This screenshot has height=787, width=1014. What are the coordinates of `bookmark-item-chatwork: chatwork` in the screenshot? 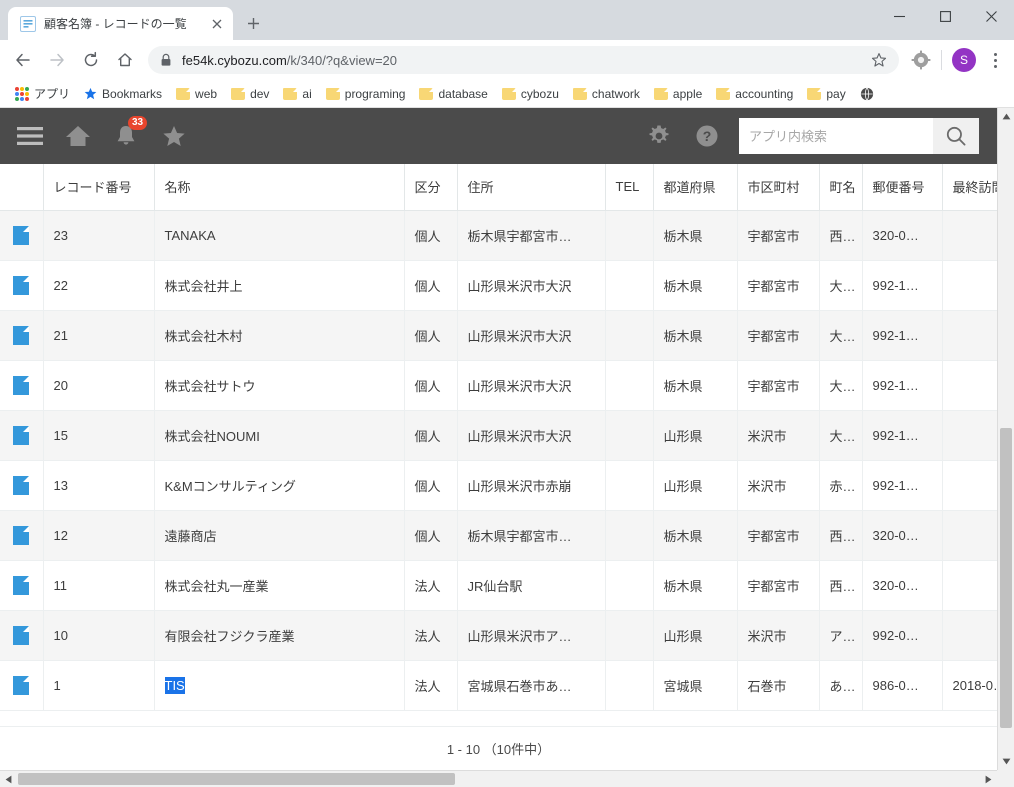 It's located at (606, 94).